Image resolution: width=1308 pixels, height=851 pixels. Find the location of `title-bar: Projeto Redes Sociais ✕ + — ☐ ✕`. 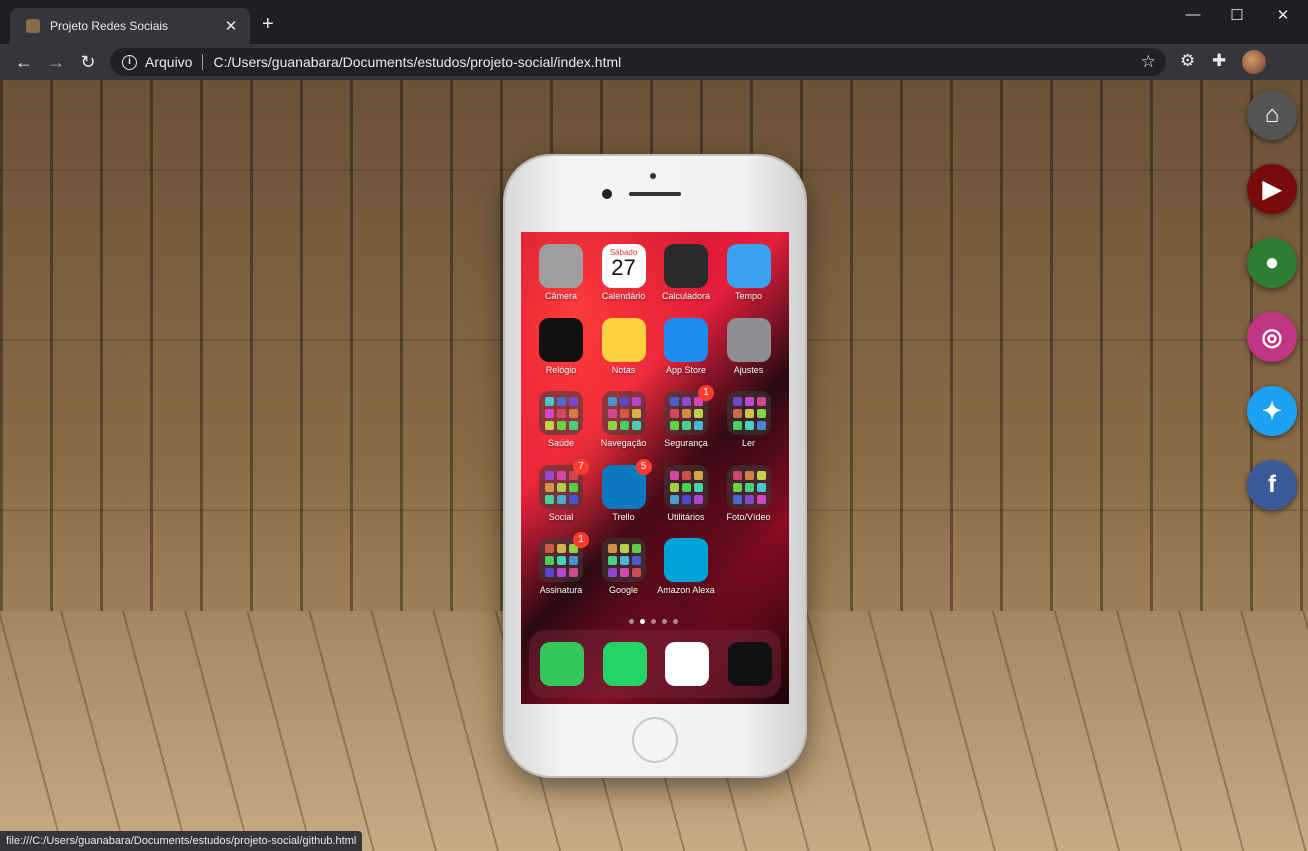

title-bar: Projeto Redes Sociais ✕ + — ☐ ✕ is located at coordinates (654, 22).